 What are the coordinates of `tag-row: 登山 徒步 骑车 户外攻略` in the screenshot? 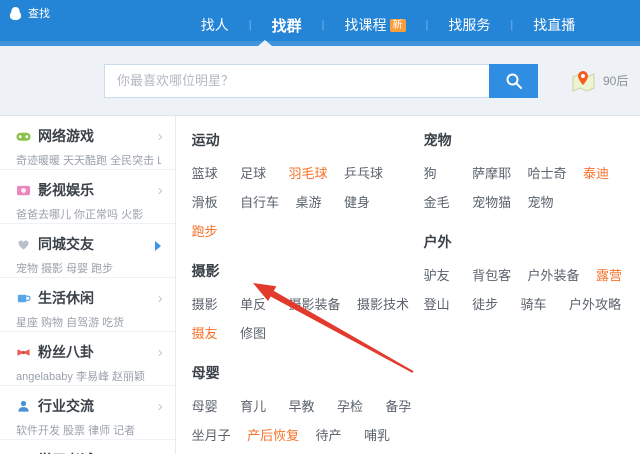 It's located at (532, 304).